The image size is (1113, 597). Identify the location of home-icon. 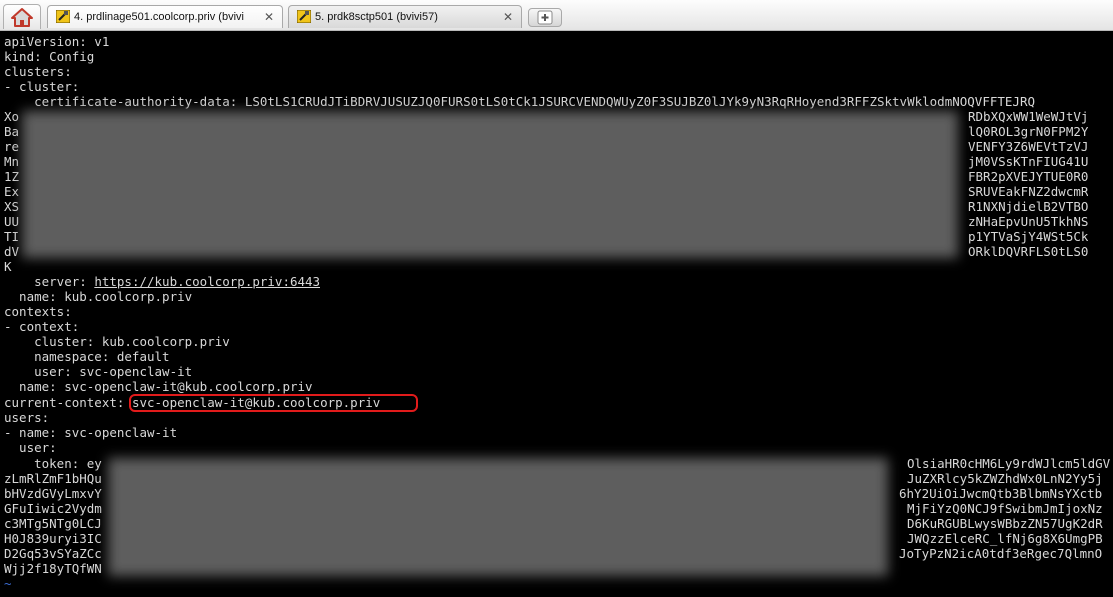
(22, 17).